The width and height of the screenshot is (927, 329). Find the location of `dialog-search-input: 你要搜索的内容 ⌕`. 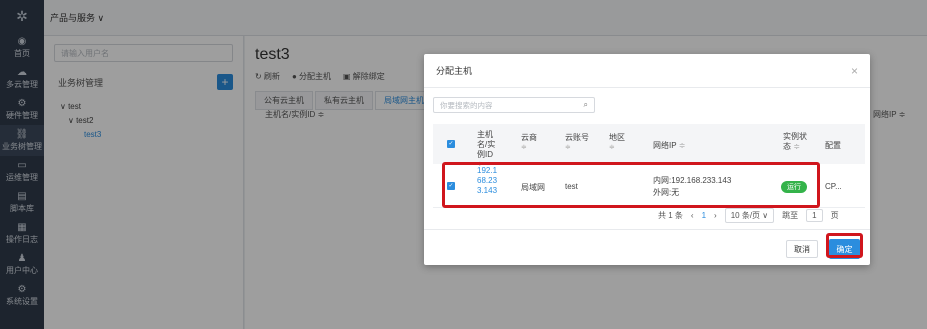

dialog-search-input: 你要搜索的内容 ⌕ is located at coordinates (514, 105).